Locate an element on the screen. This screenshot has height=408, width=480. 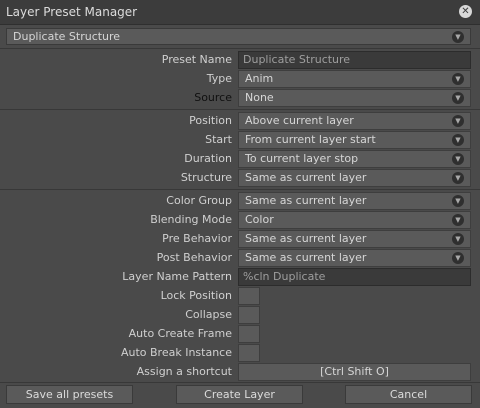
auto-create-frame-checkbox is located at coordinates (249, 334).